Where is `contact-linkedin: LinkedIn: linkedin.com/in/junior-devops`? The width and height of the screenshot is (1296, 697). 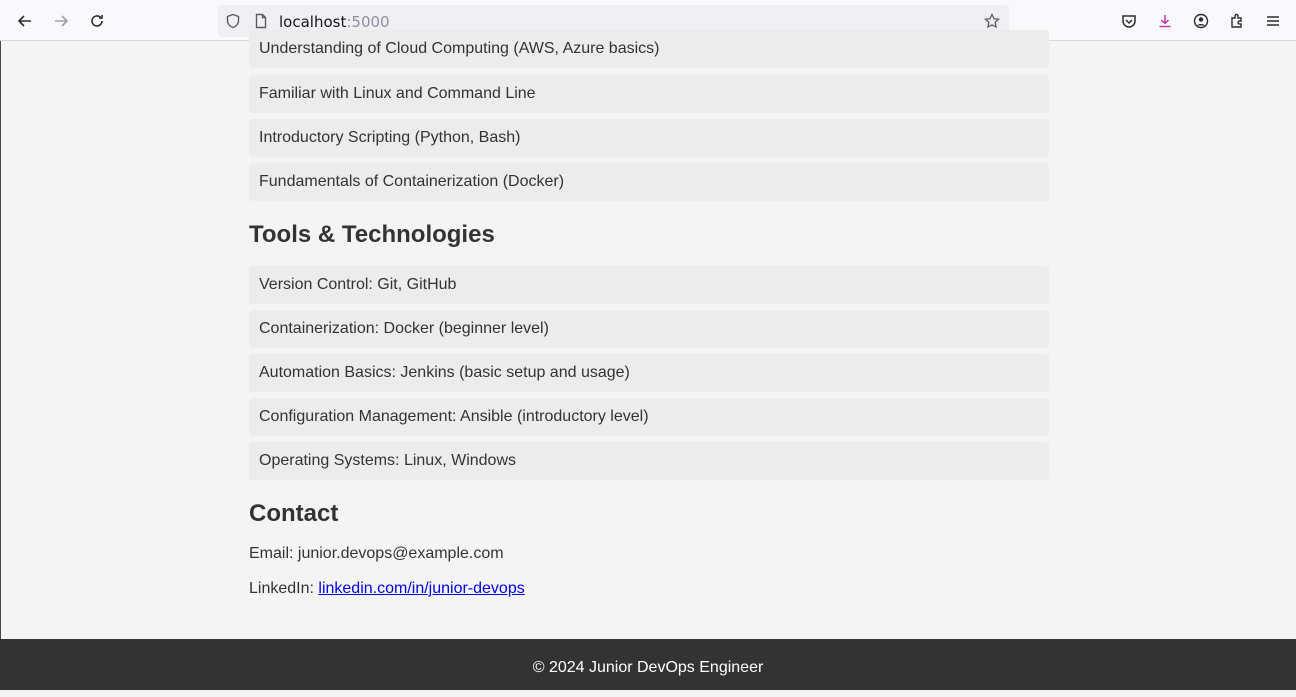
contact-linkedin: LinkedIn: linkedin.com/in/junior-devops is located at coordinates (387, 589).